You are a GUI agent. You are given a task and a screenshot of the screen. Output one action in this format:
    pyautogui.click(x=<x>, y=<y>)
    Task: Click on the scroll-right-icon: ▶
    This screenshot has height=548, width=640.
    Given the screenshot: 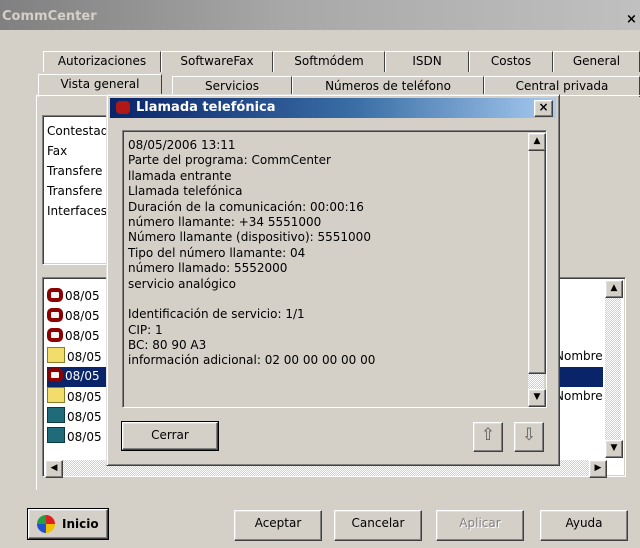 What is the action you would take?
    pyautogui.click(x=598, y=469)
    